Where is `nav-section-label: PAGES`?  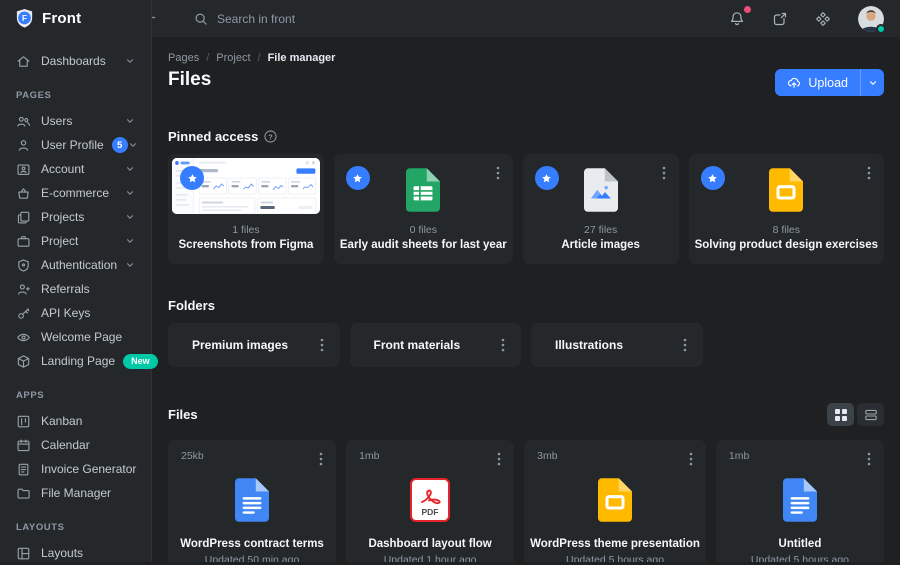
nav-section-label: PAGES is located at coordinates (34, 95).